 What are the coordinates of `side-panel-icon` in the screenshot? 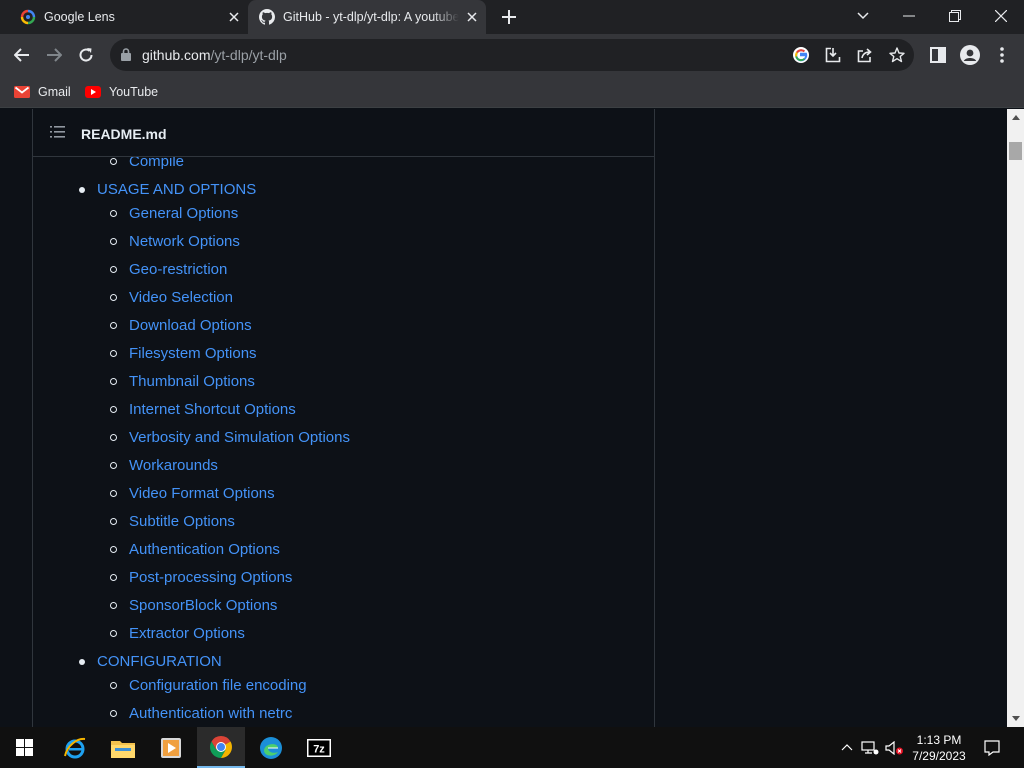 It's located at (938, 55).